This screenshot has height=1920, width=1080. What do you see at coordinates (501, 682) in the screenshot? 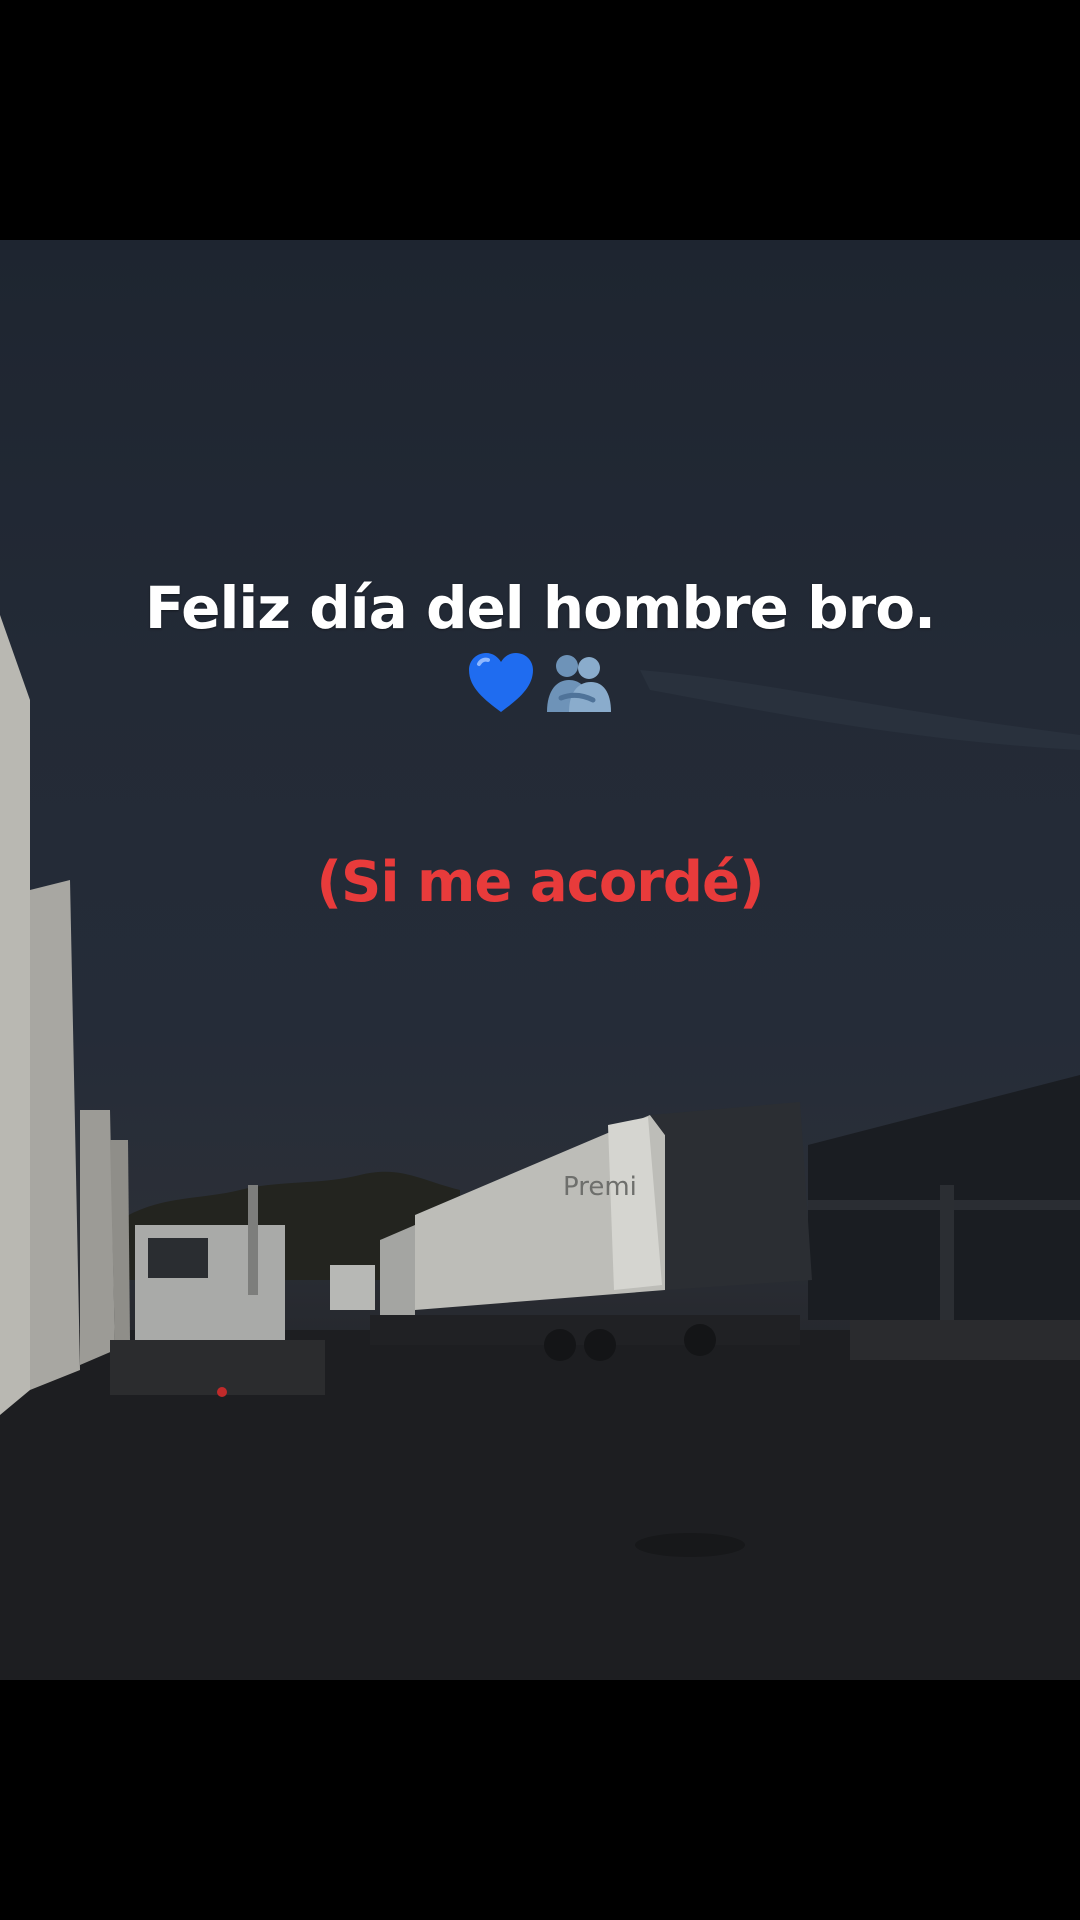
I see `blue-heart-icon` at bounding box center [501, 682].